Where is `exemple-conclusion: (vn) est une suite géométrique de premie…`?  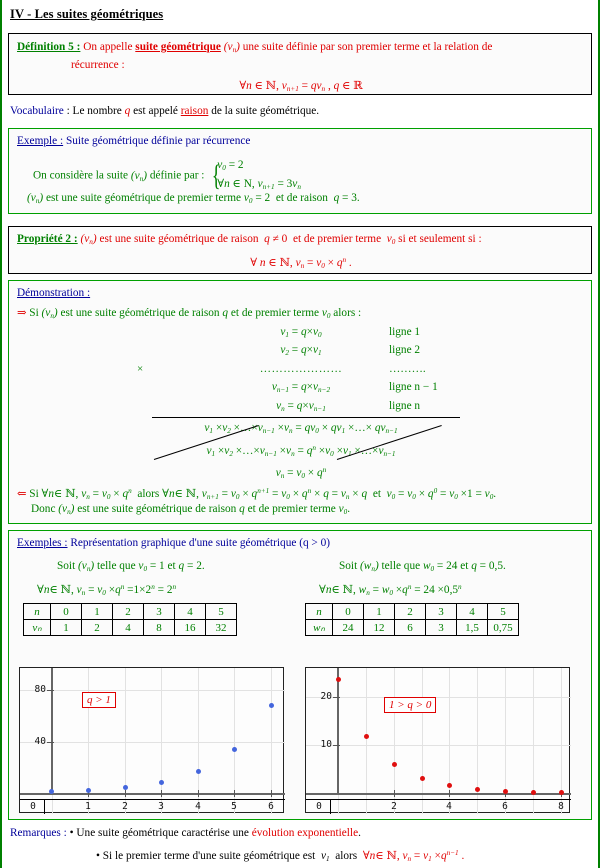
exemple-conclusion: (vn) est une suite géométrique de premie… is located at coordinates (193, 198).